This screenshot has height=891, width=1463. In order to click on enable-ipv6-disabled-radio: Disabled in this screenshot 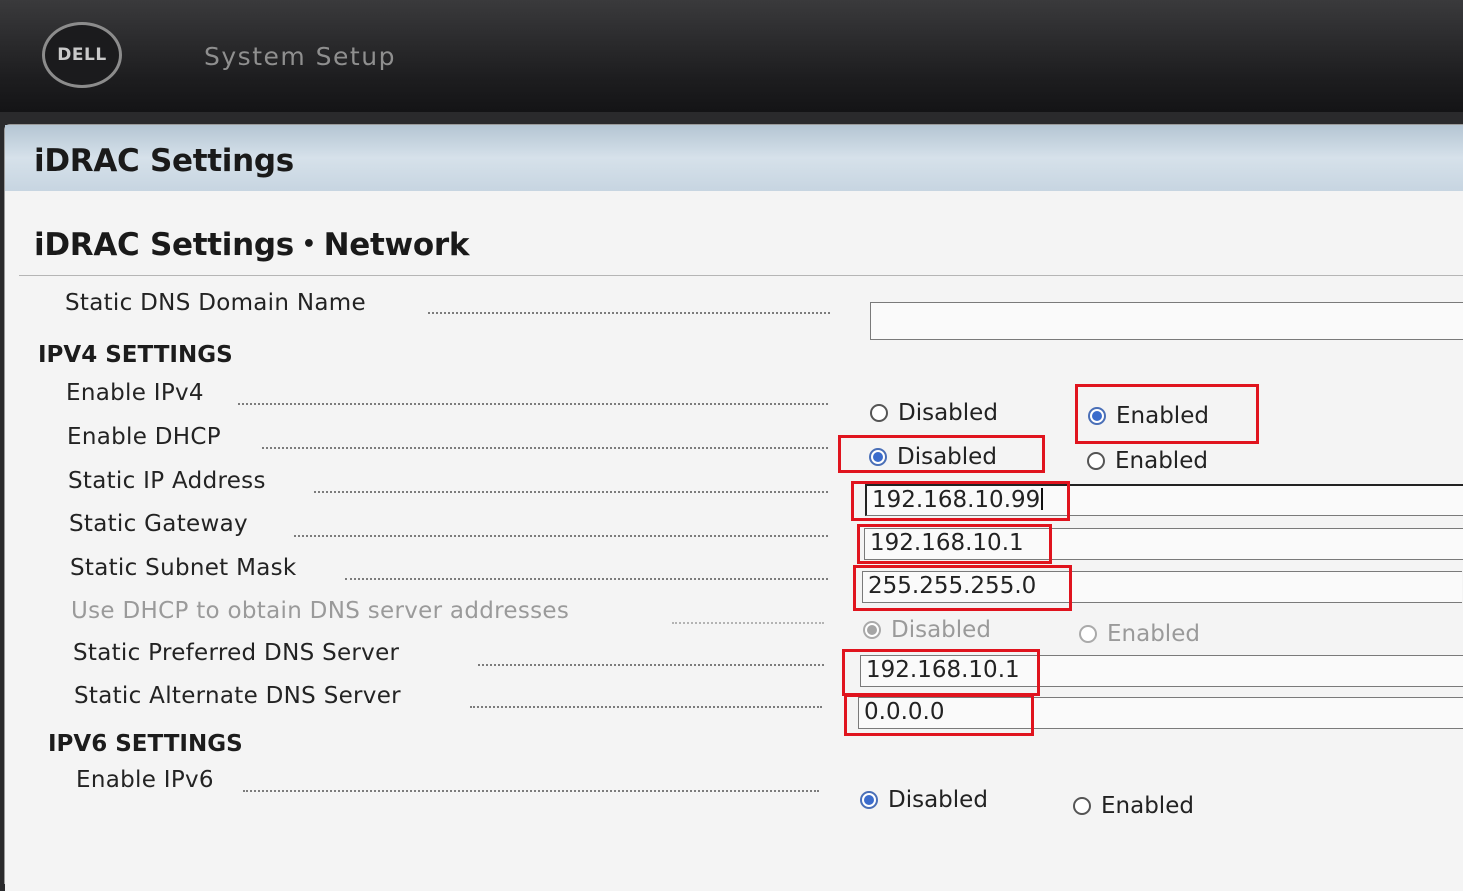, I will do `click(924, 800)`.